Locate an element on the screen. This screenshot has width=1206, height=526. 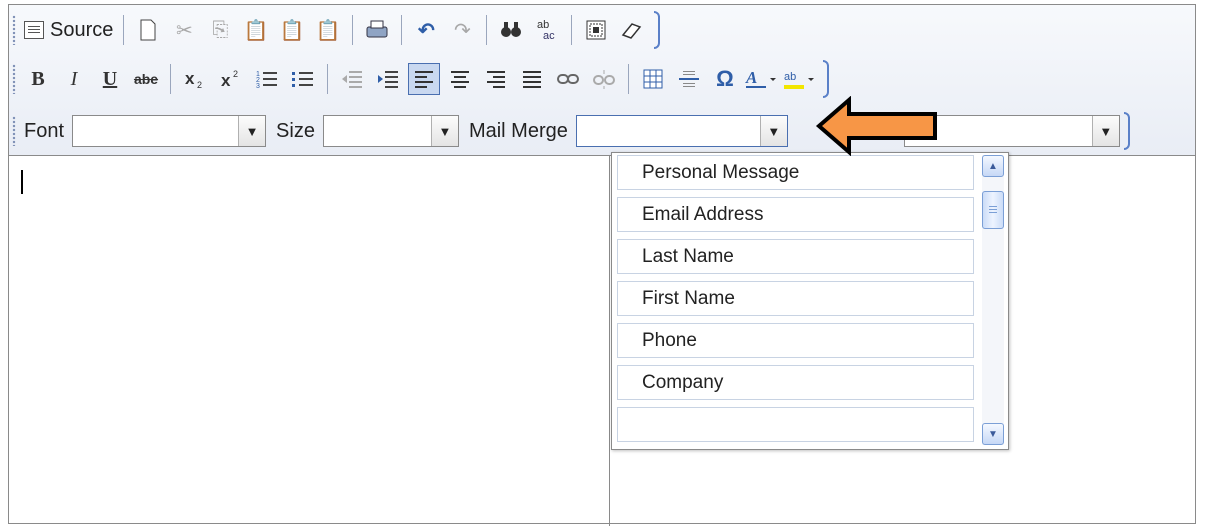
bulleted-list-icon is located at coordinates (303, 79).